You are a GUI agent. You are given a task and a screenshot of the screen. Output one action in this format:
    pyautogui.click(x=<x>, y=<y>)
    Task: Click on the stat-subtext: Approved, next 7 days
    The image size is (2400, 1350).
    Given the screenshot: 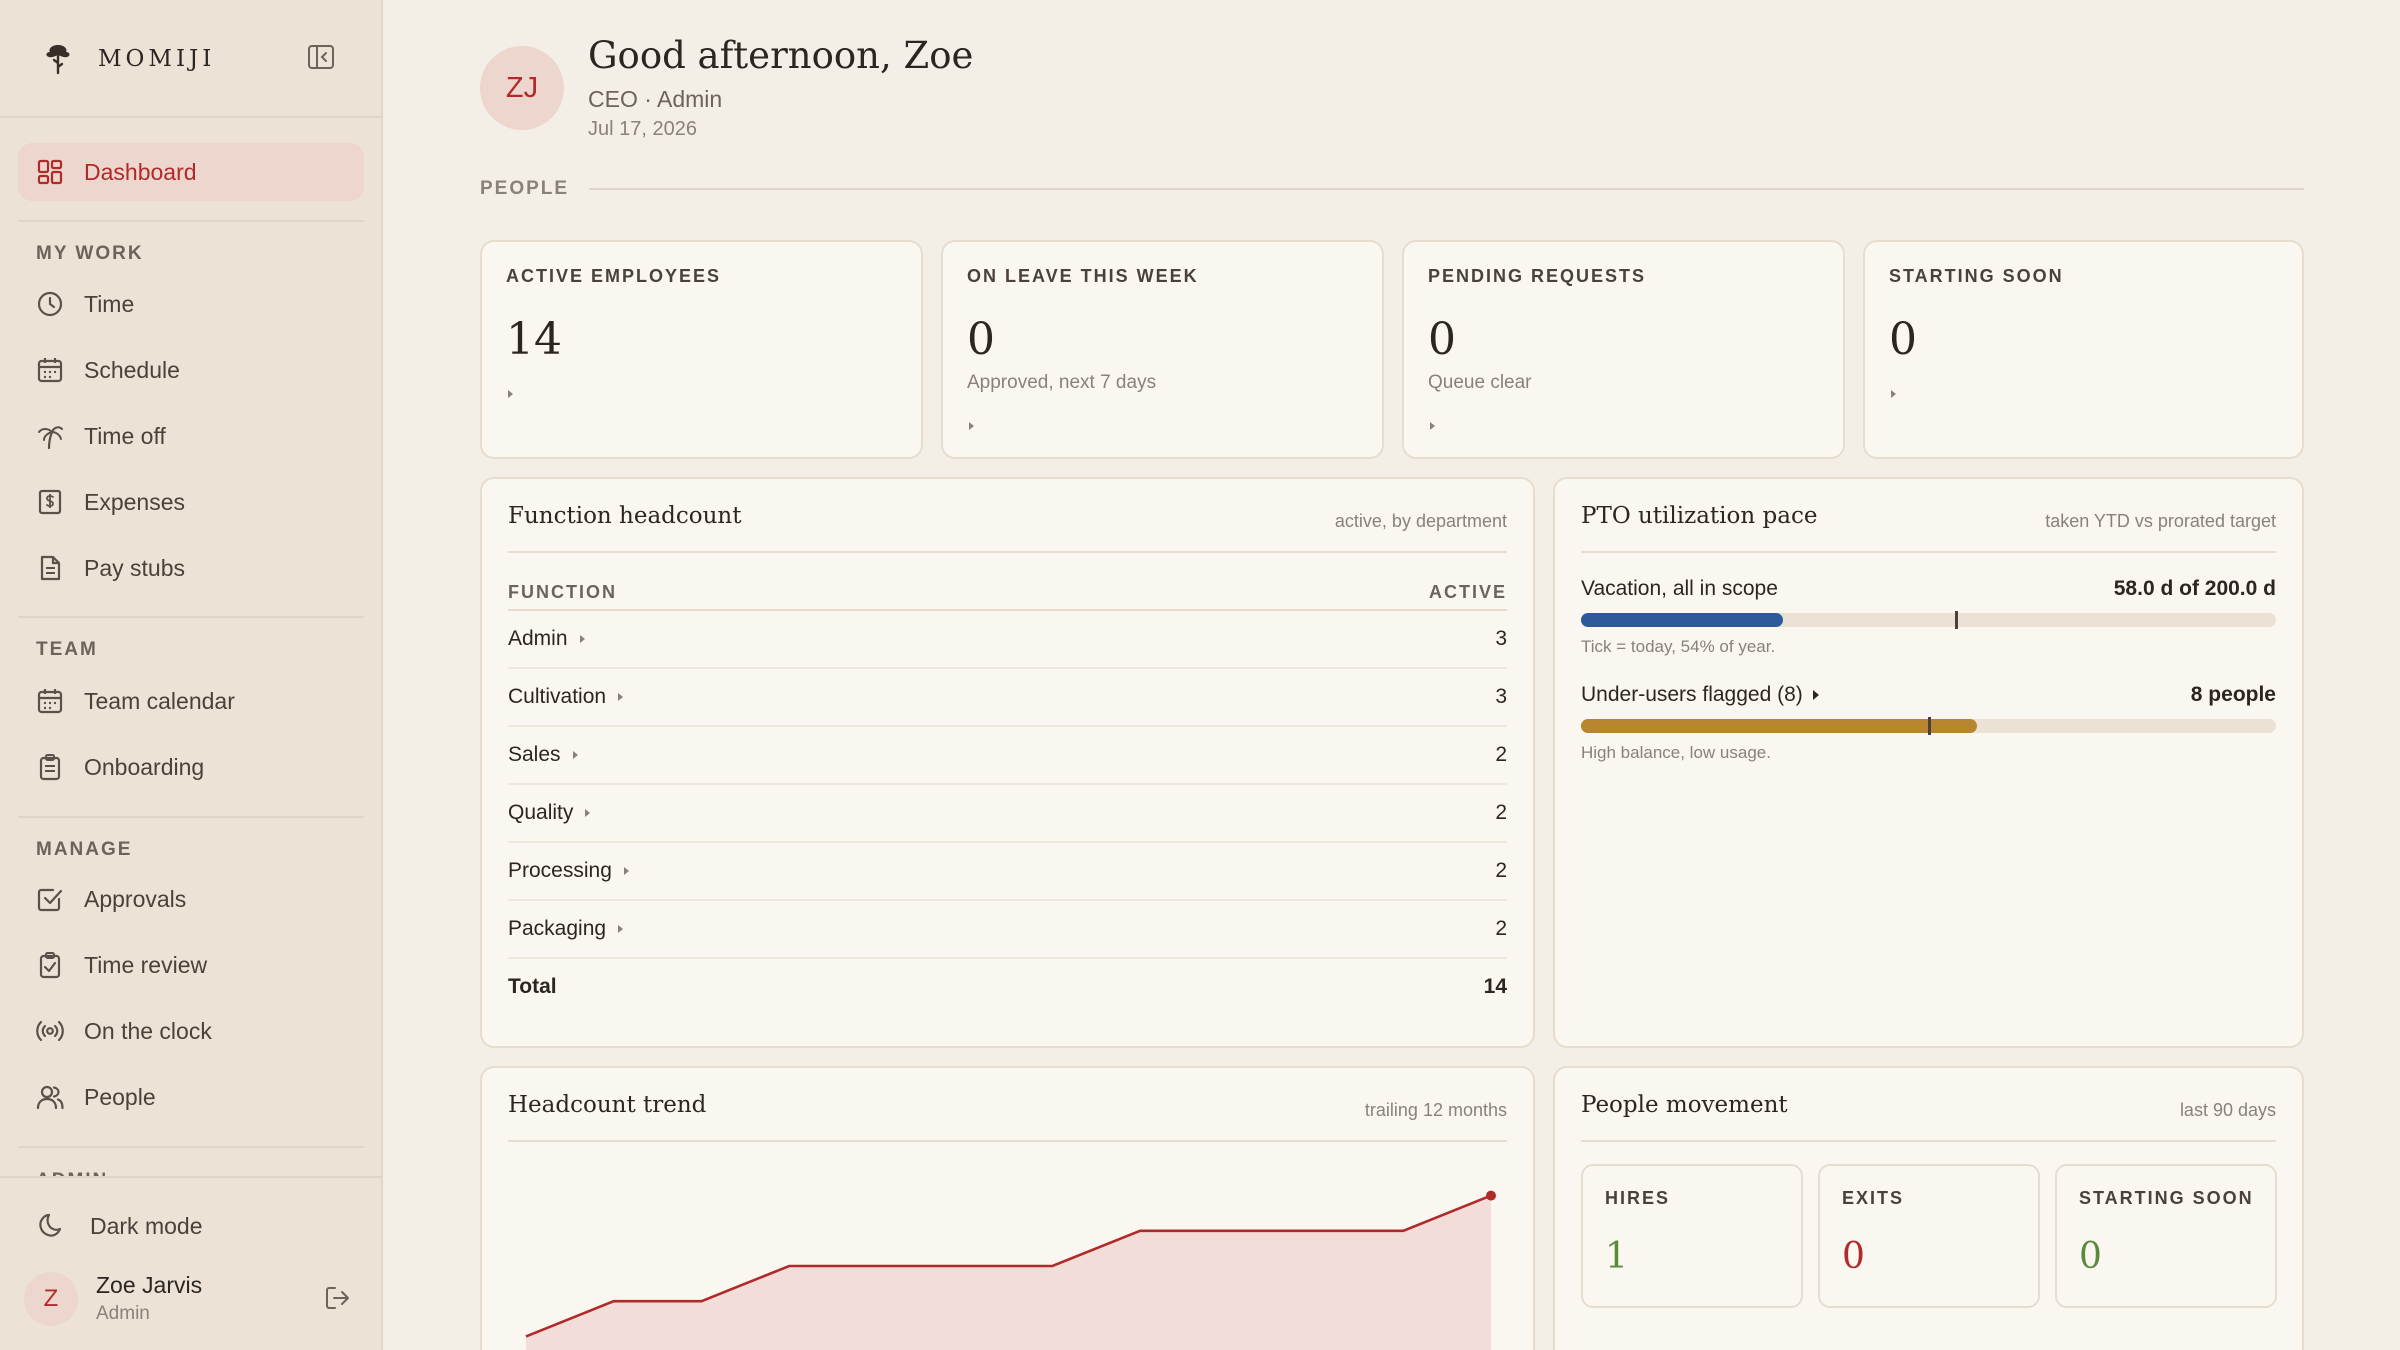 What is the action you would take?
    pyautogui.click(x=1062, y=382)
    